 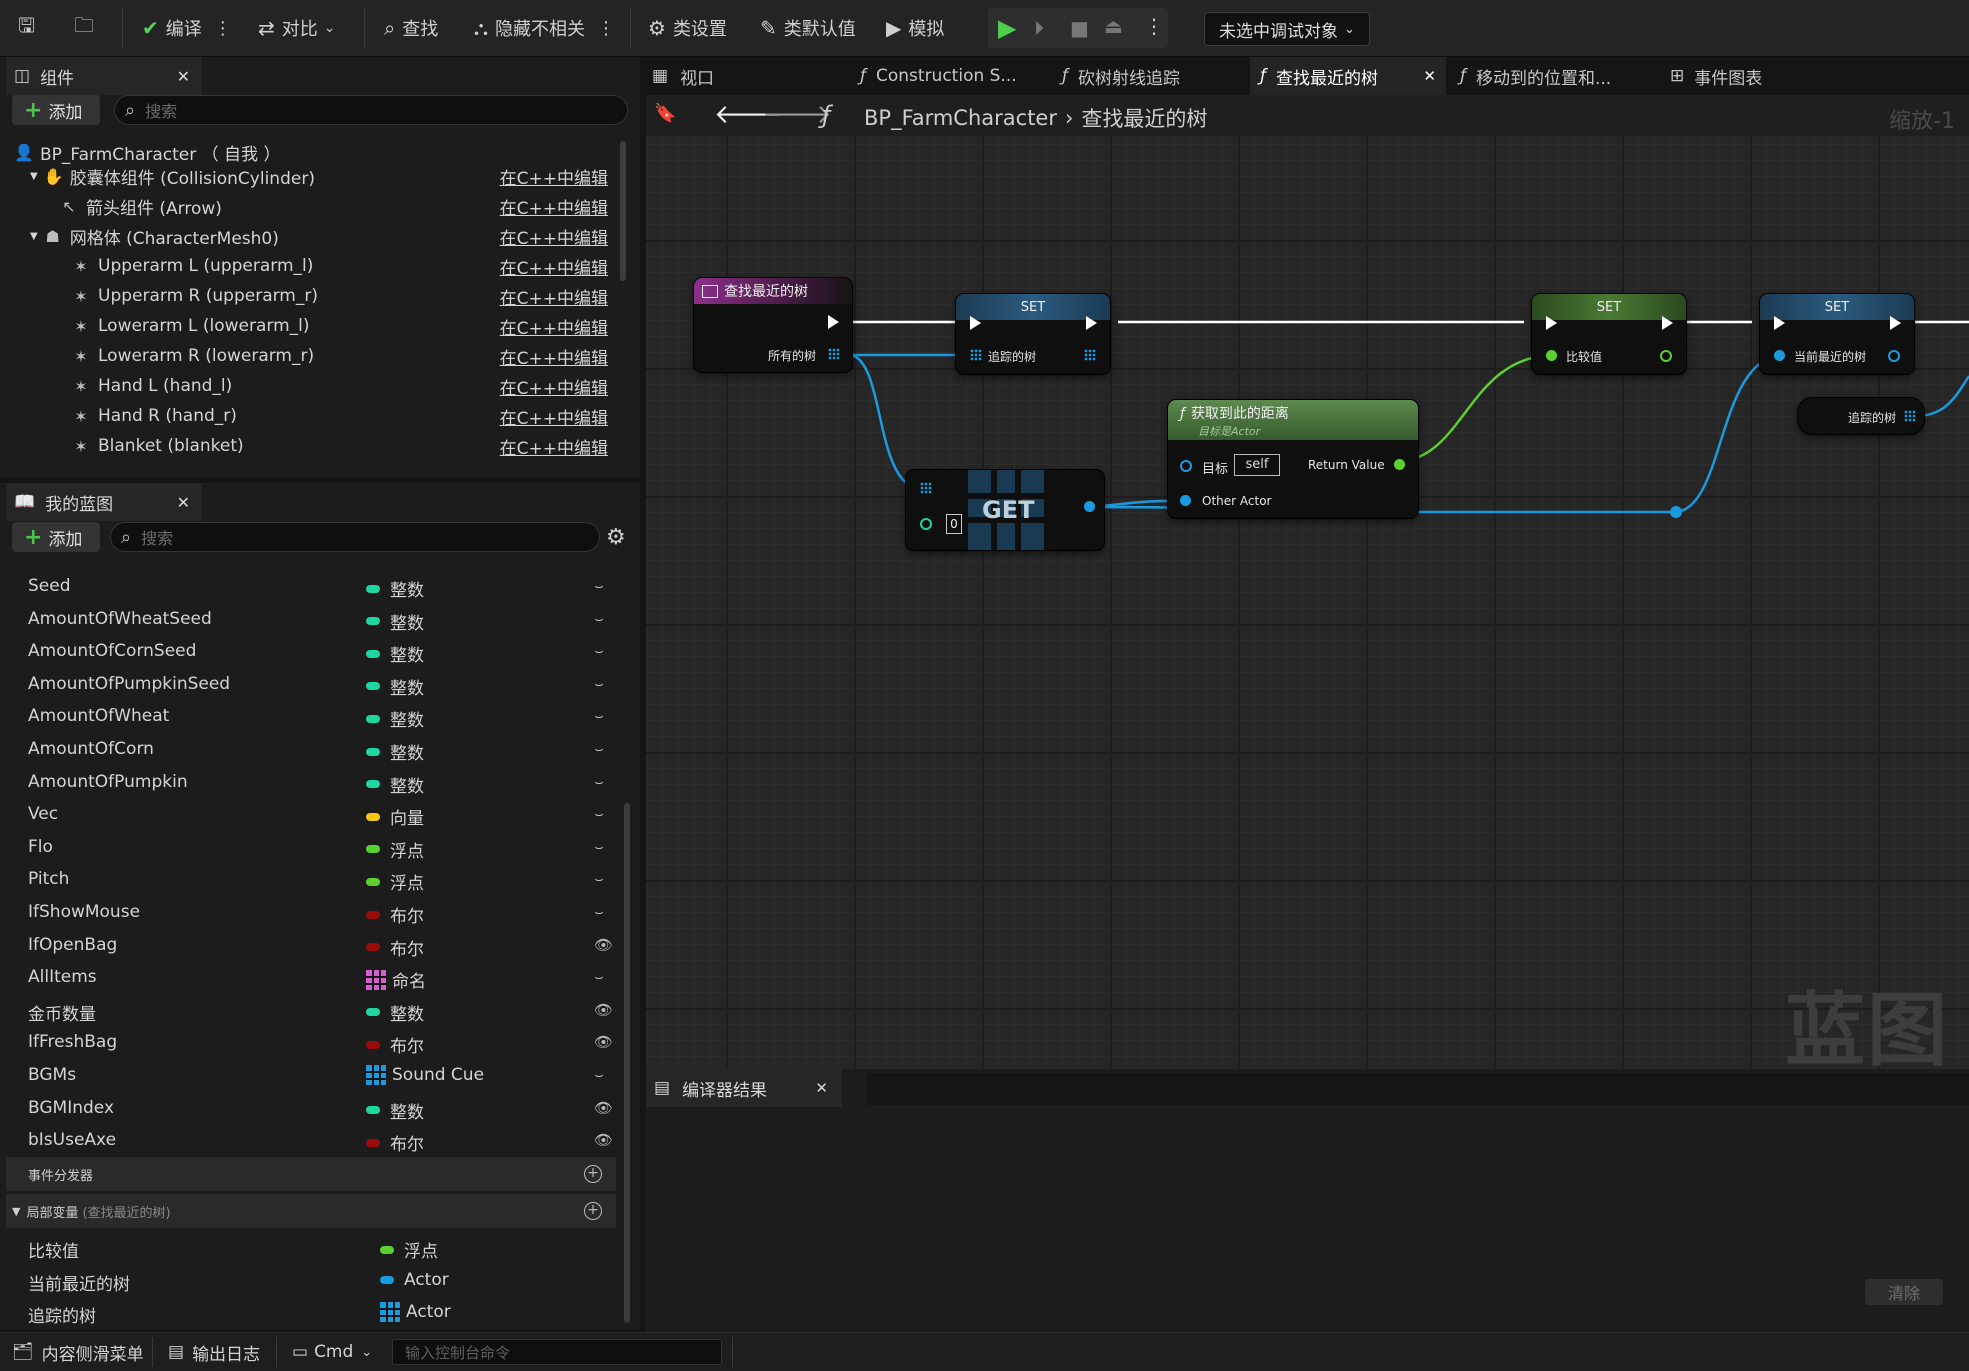 I want to click on variable-row: Seed 整数 ⌣, so click(x=310, y=587).